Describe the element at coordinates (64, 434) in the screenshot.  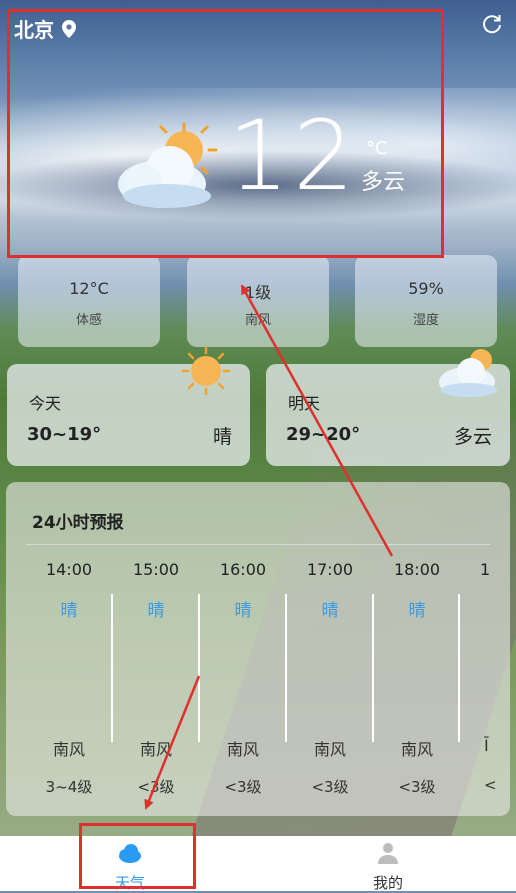
I see `day-temp-range: 30~19°` at that location.